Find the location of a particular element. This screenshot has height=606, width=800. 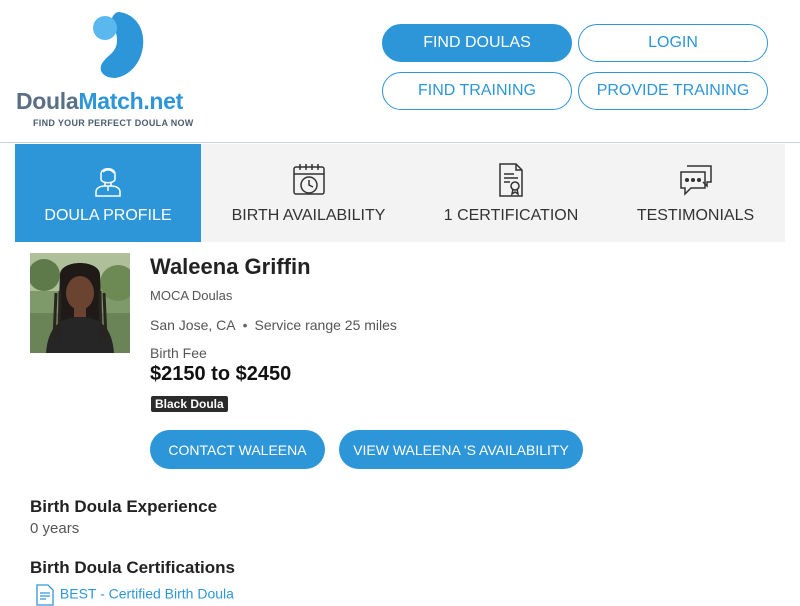

document-icon is located at coordinates (45, 595).